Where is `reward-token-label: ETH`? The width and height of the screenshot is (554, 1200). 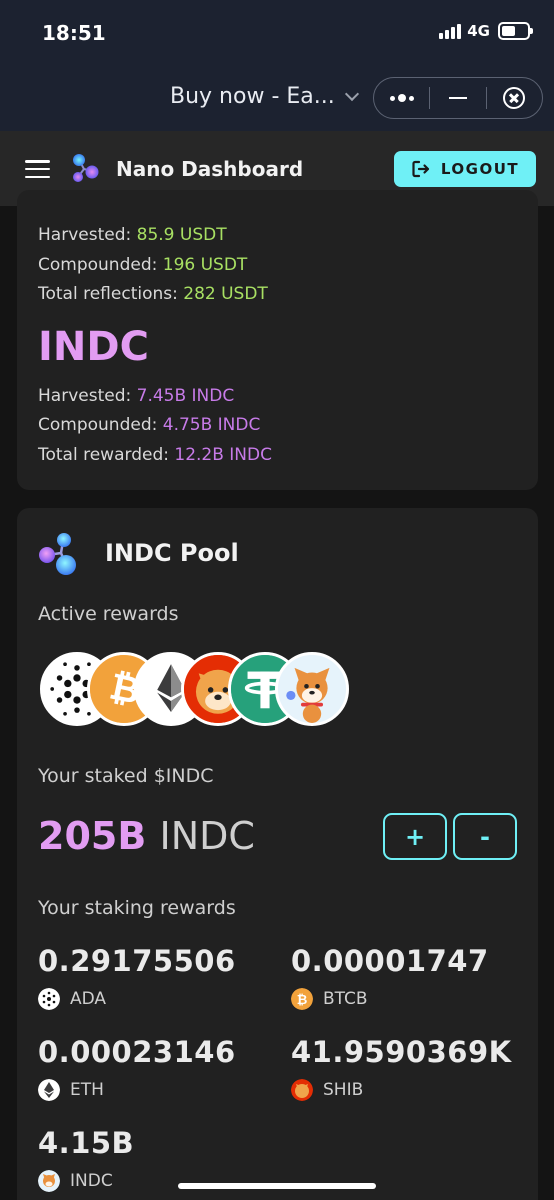
reward-token-label: ETH is located at coordinates (87, 1090).